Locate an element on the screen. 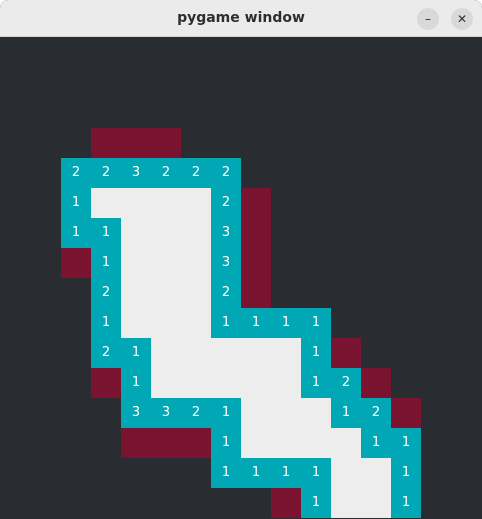 Image resolution: width=482 pixels, height=519 pixels. minimize-icon: – is located at coordinates (428, 19).